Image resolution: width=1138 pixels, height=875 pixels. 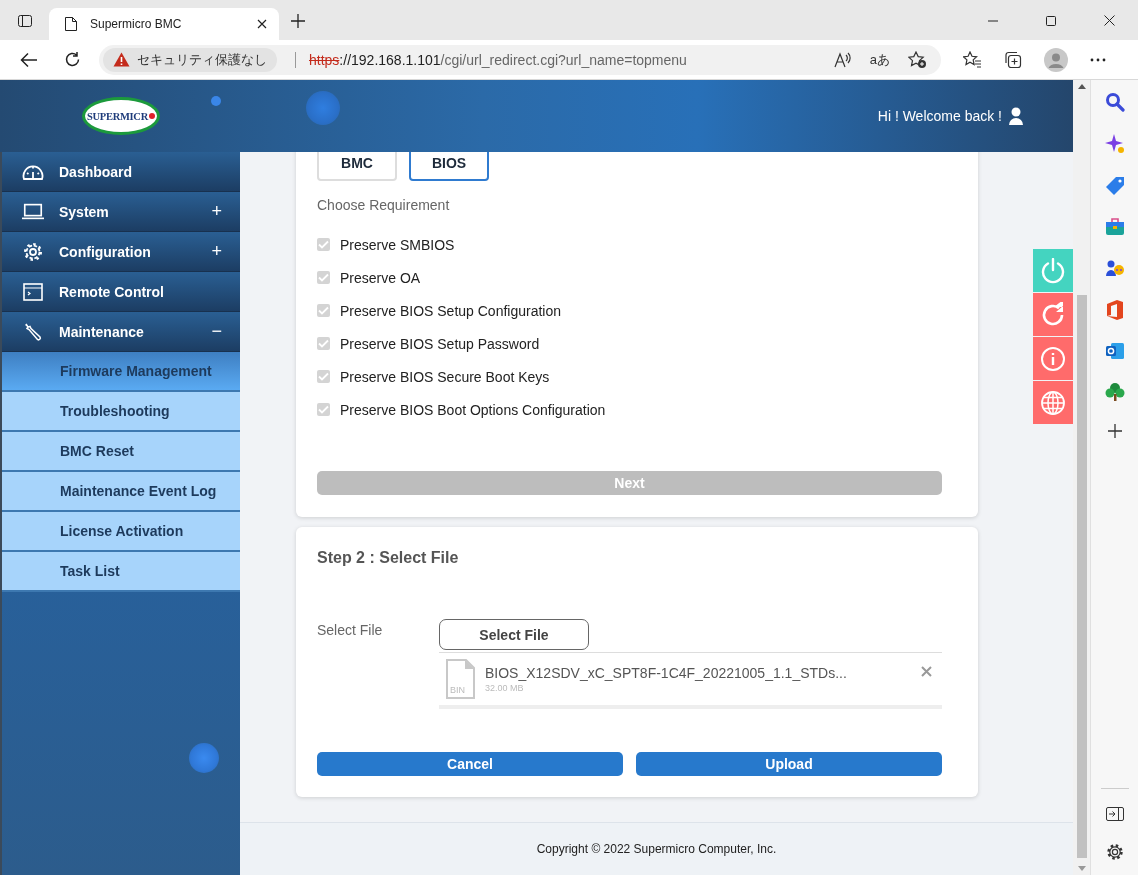 I want to click on mail-icon, so click(x=1114, y=351).